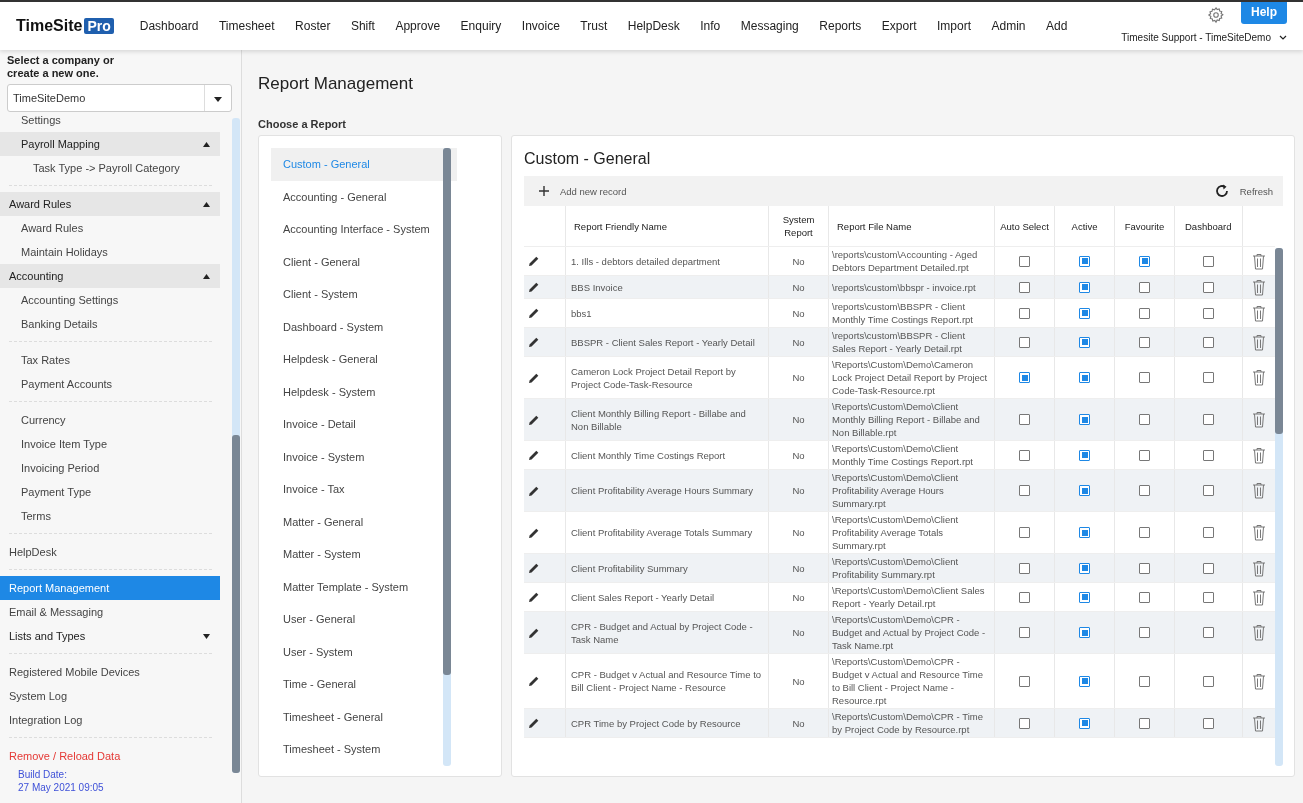 This screenshot has width=1303, height=803. I want to click on timesite-logo: TimeSite Pro, so click(65, 26).